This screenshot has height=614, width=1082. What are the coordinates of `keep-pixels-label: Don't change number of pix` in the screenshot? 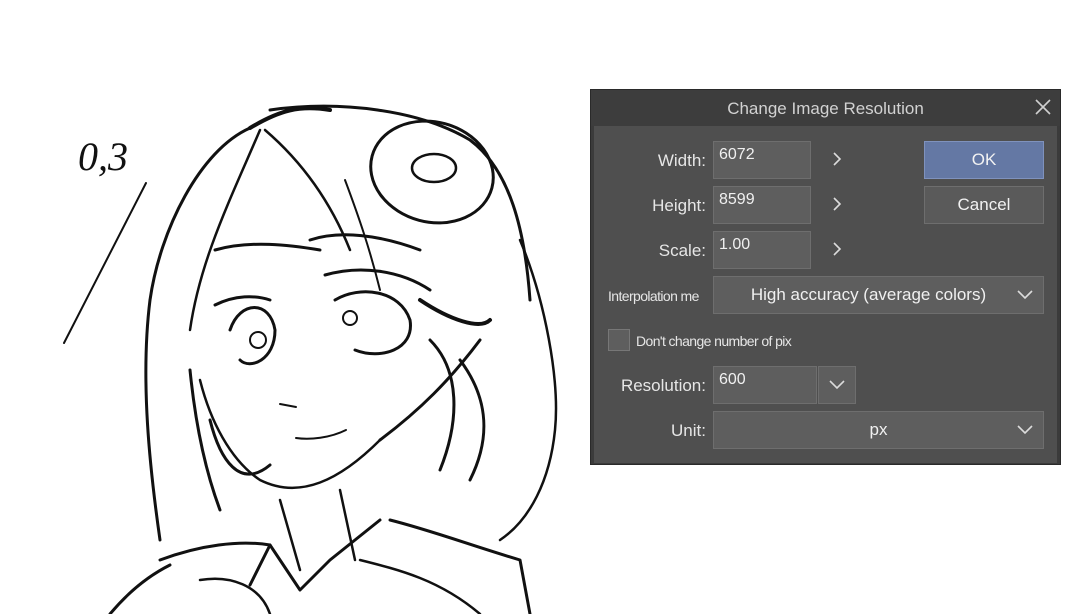 It's located at (714, 341).